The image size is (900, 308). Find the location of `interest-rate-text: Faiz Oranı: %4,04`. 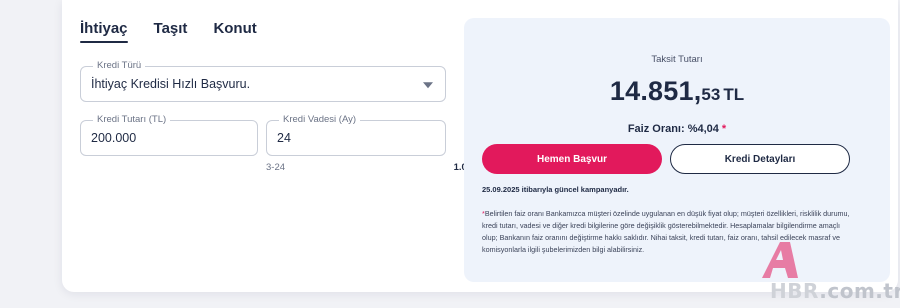

interest-rate-text: Faiz Oranı: %4,04 is located at coordinates (673, 129).